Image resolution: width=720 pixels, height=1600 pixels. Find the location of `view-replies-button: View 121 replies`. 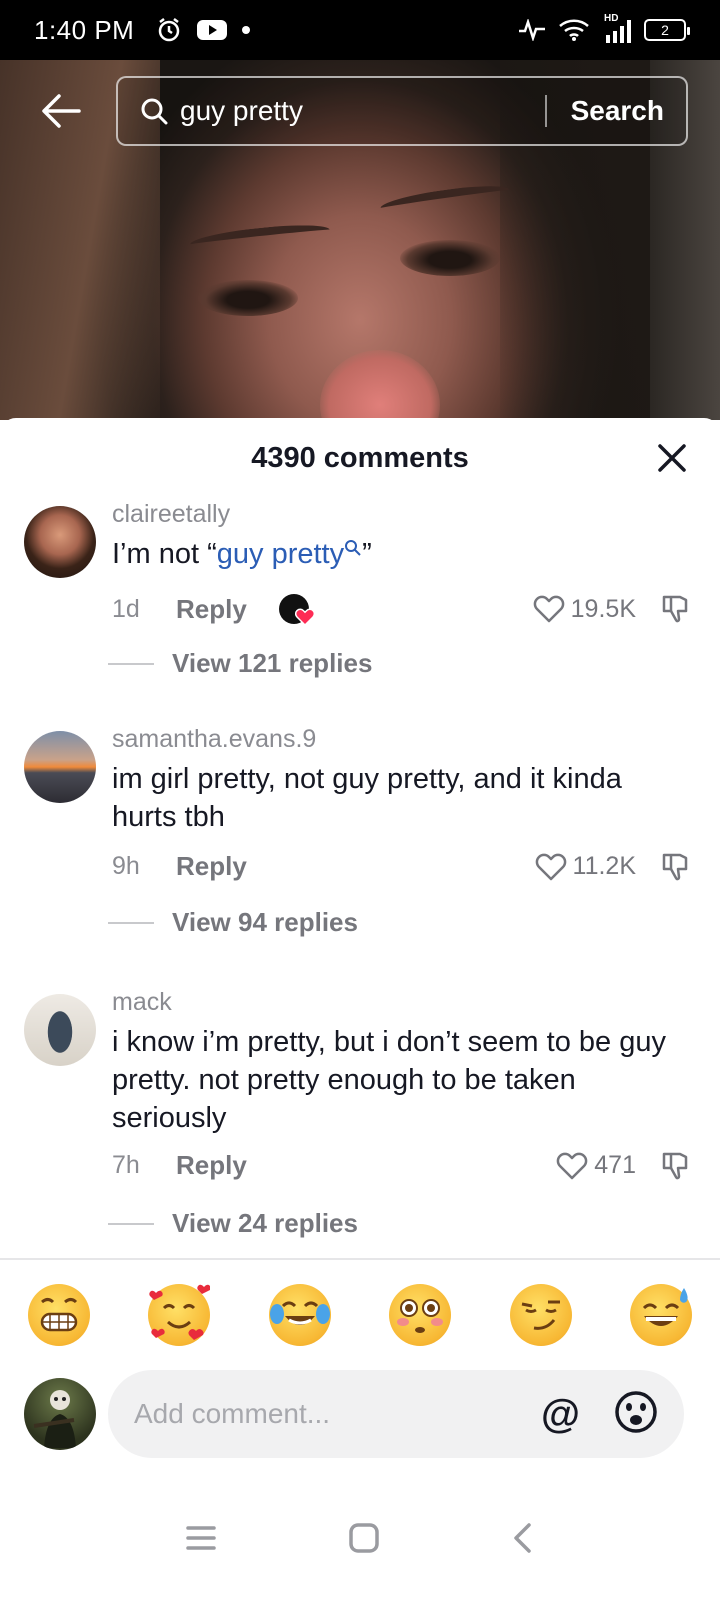

view-replies-button: View 121 replies is located at coordinates (240, 663).